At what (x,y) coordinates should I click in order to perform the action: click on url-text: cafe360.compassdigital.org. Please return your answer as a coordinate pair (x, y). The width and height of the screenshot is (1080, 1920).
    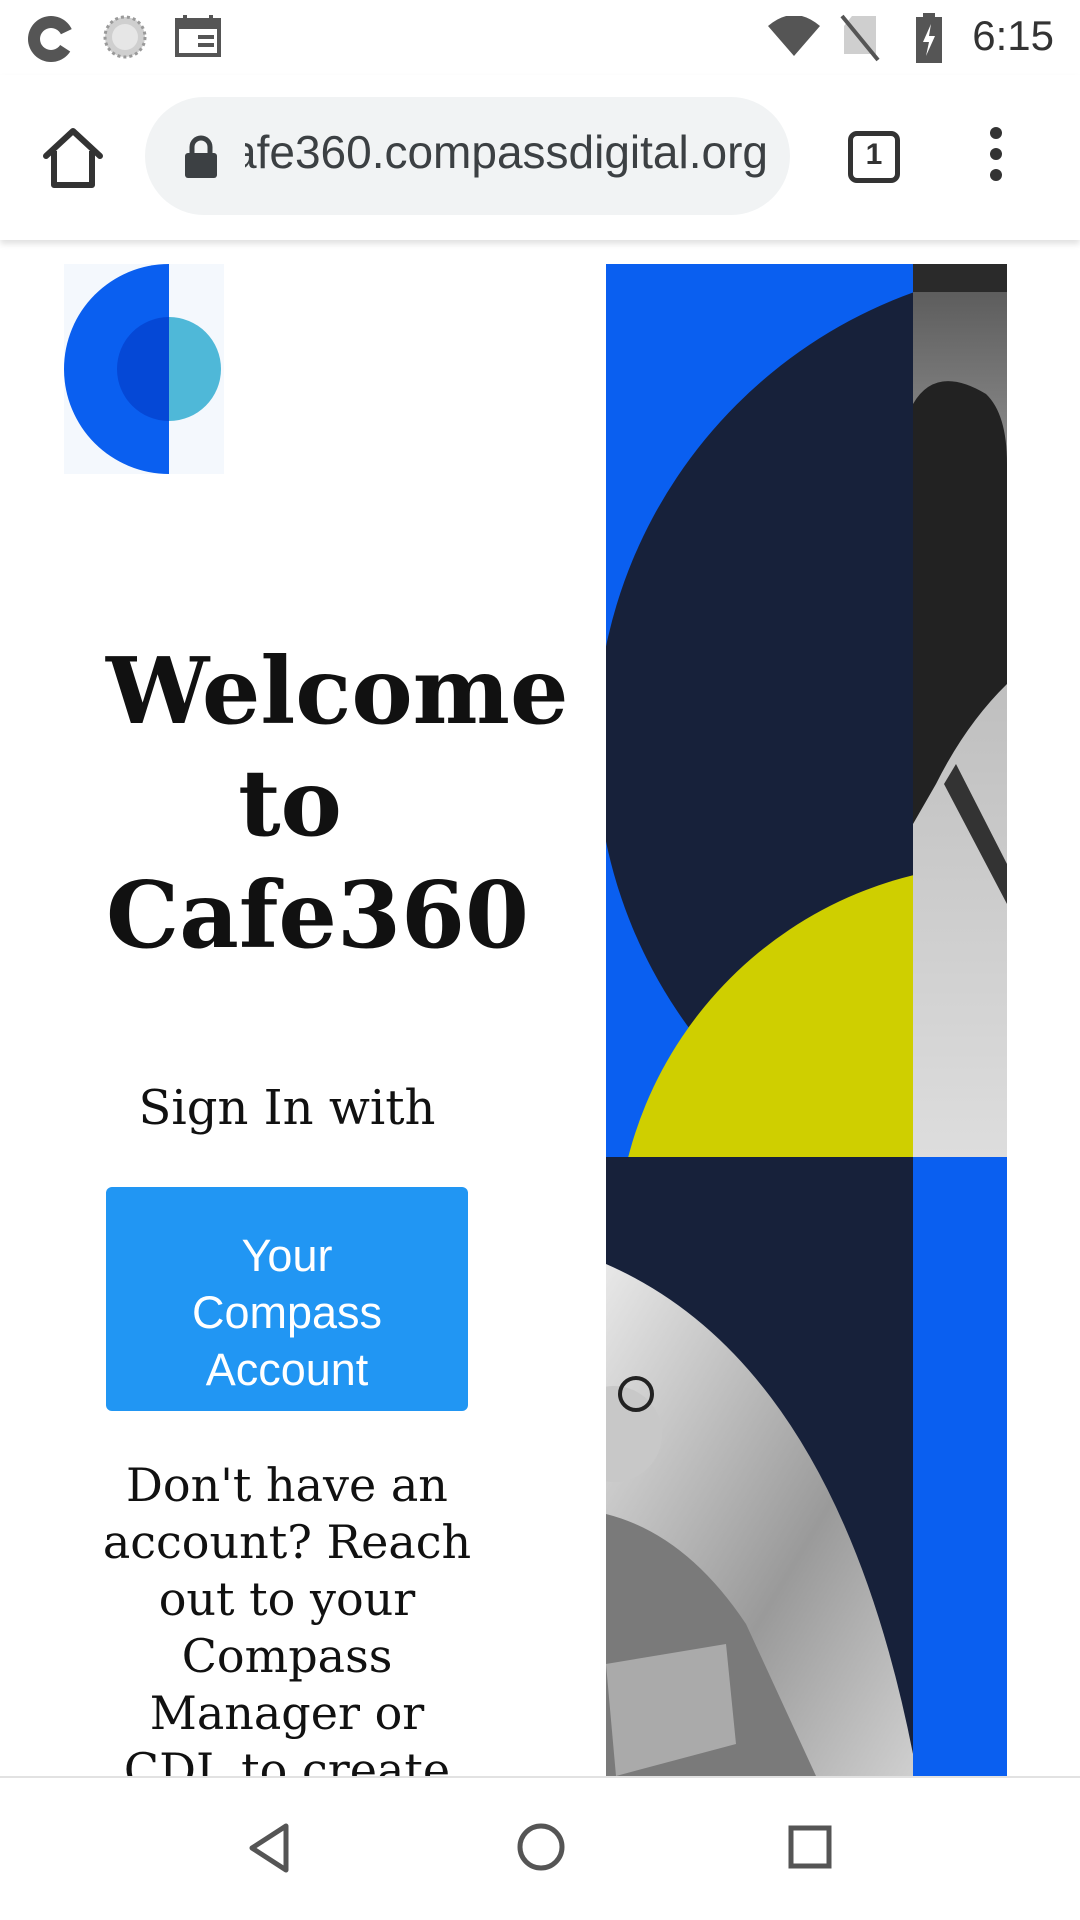
    Looking at the image, I should click on (506, 152).